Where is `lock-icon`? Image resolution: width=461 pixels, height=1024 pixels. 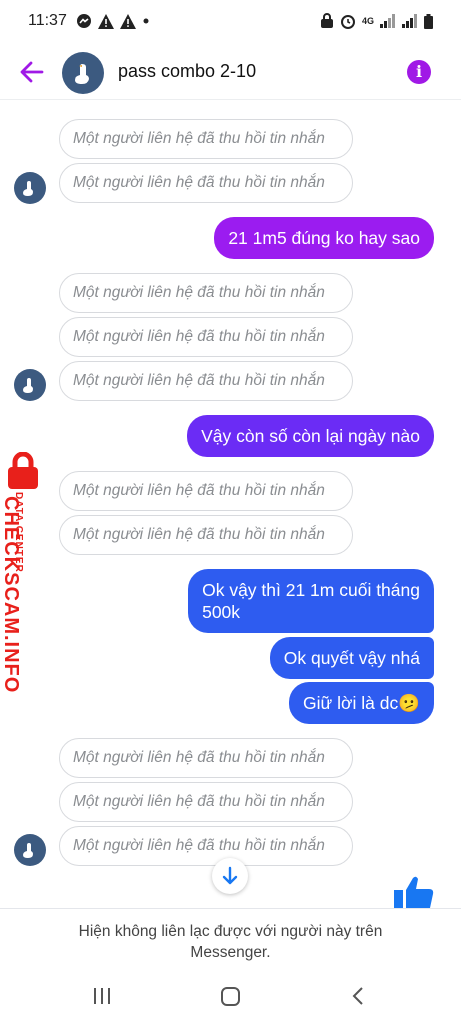
lock-icon is located at coordinates (326, 20).